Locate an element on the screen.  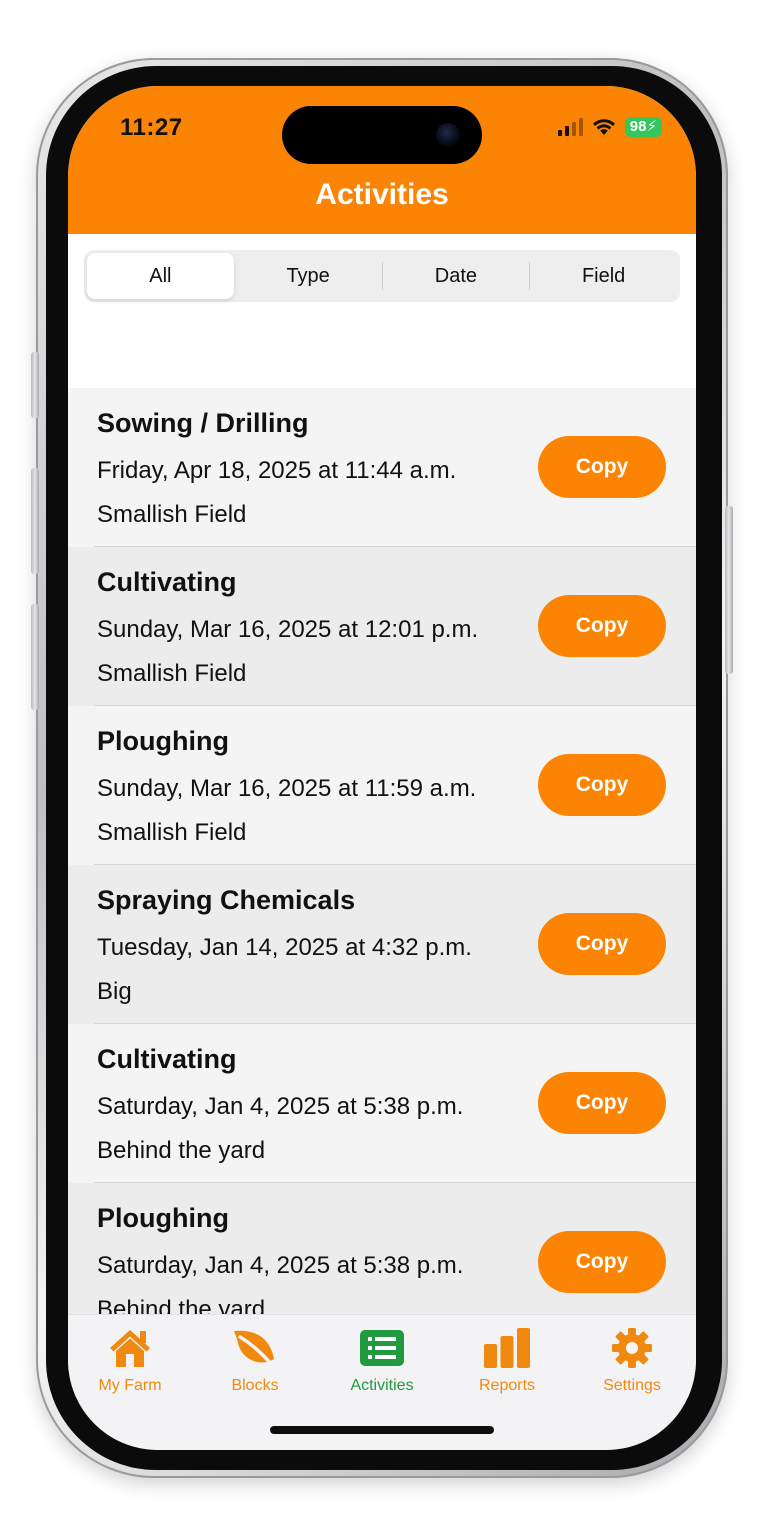
activity-date: Tuesday, Jan 14, 2025 at 4:32 p.m. is located at coordinates (284, 947).